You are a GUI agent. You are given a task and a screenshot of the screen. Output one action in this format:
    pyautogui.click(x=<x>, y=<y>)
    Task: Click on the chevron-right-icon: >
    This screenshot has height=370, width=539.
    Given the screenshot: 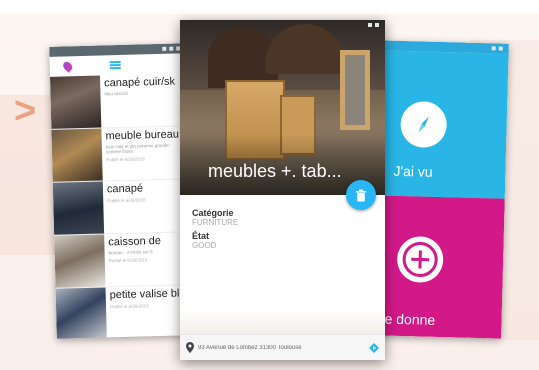 What is the action you would take?
    pyautogui.click(x=25, y=111)
    